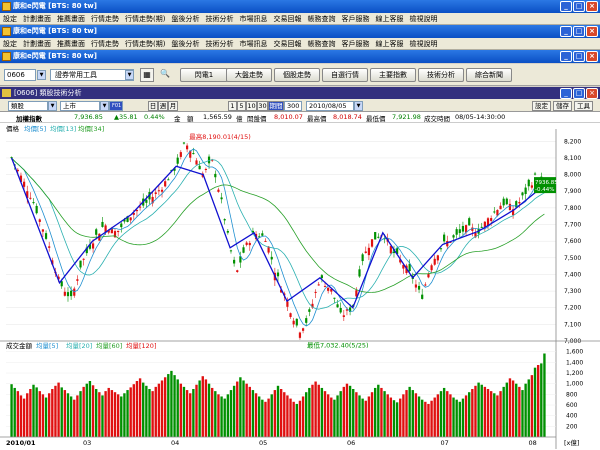  Describe the element at coordinates (572, 158) in the screenshot. I see `price-tick-label: 8,100` at that location.